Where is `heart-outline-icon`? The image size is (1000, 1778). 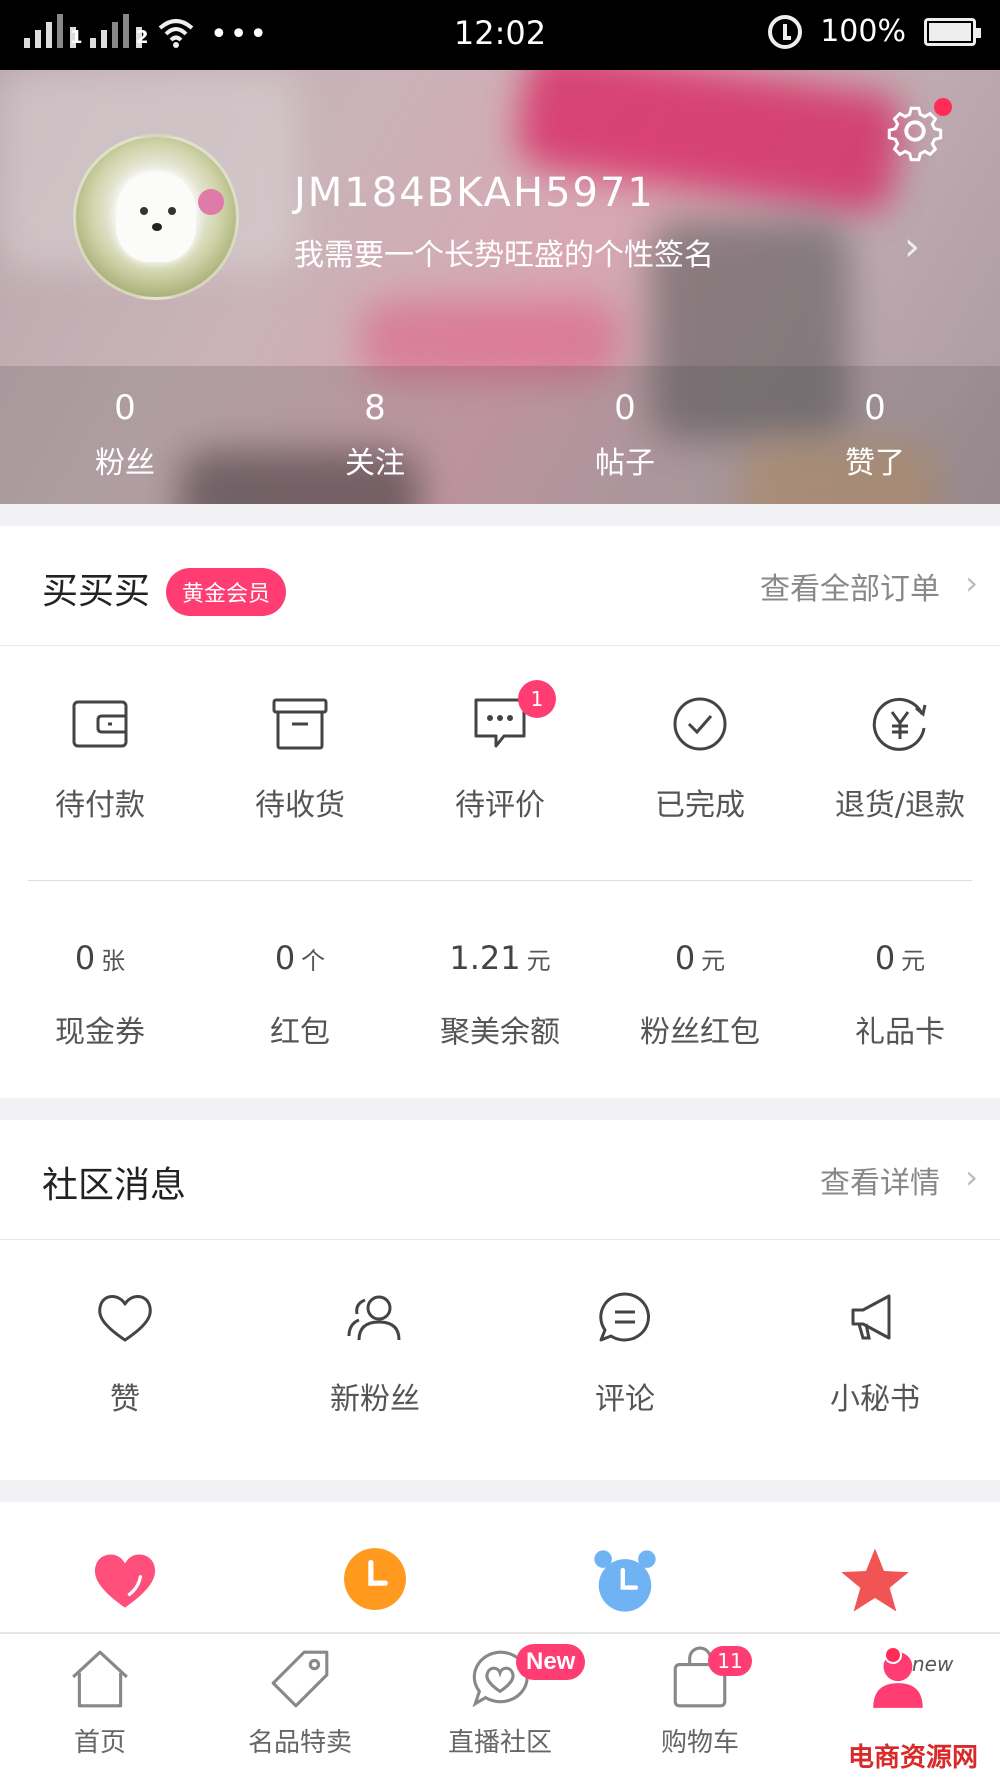
heart-outline-icon is located at coordinates (125, 1318).